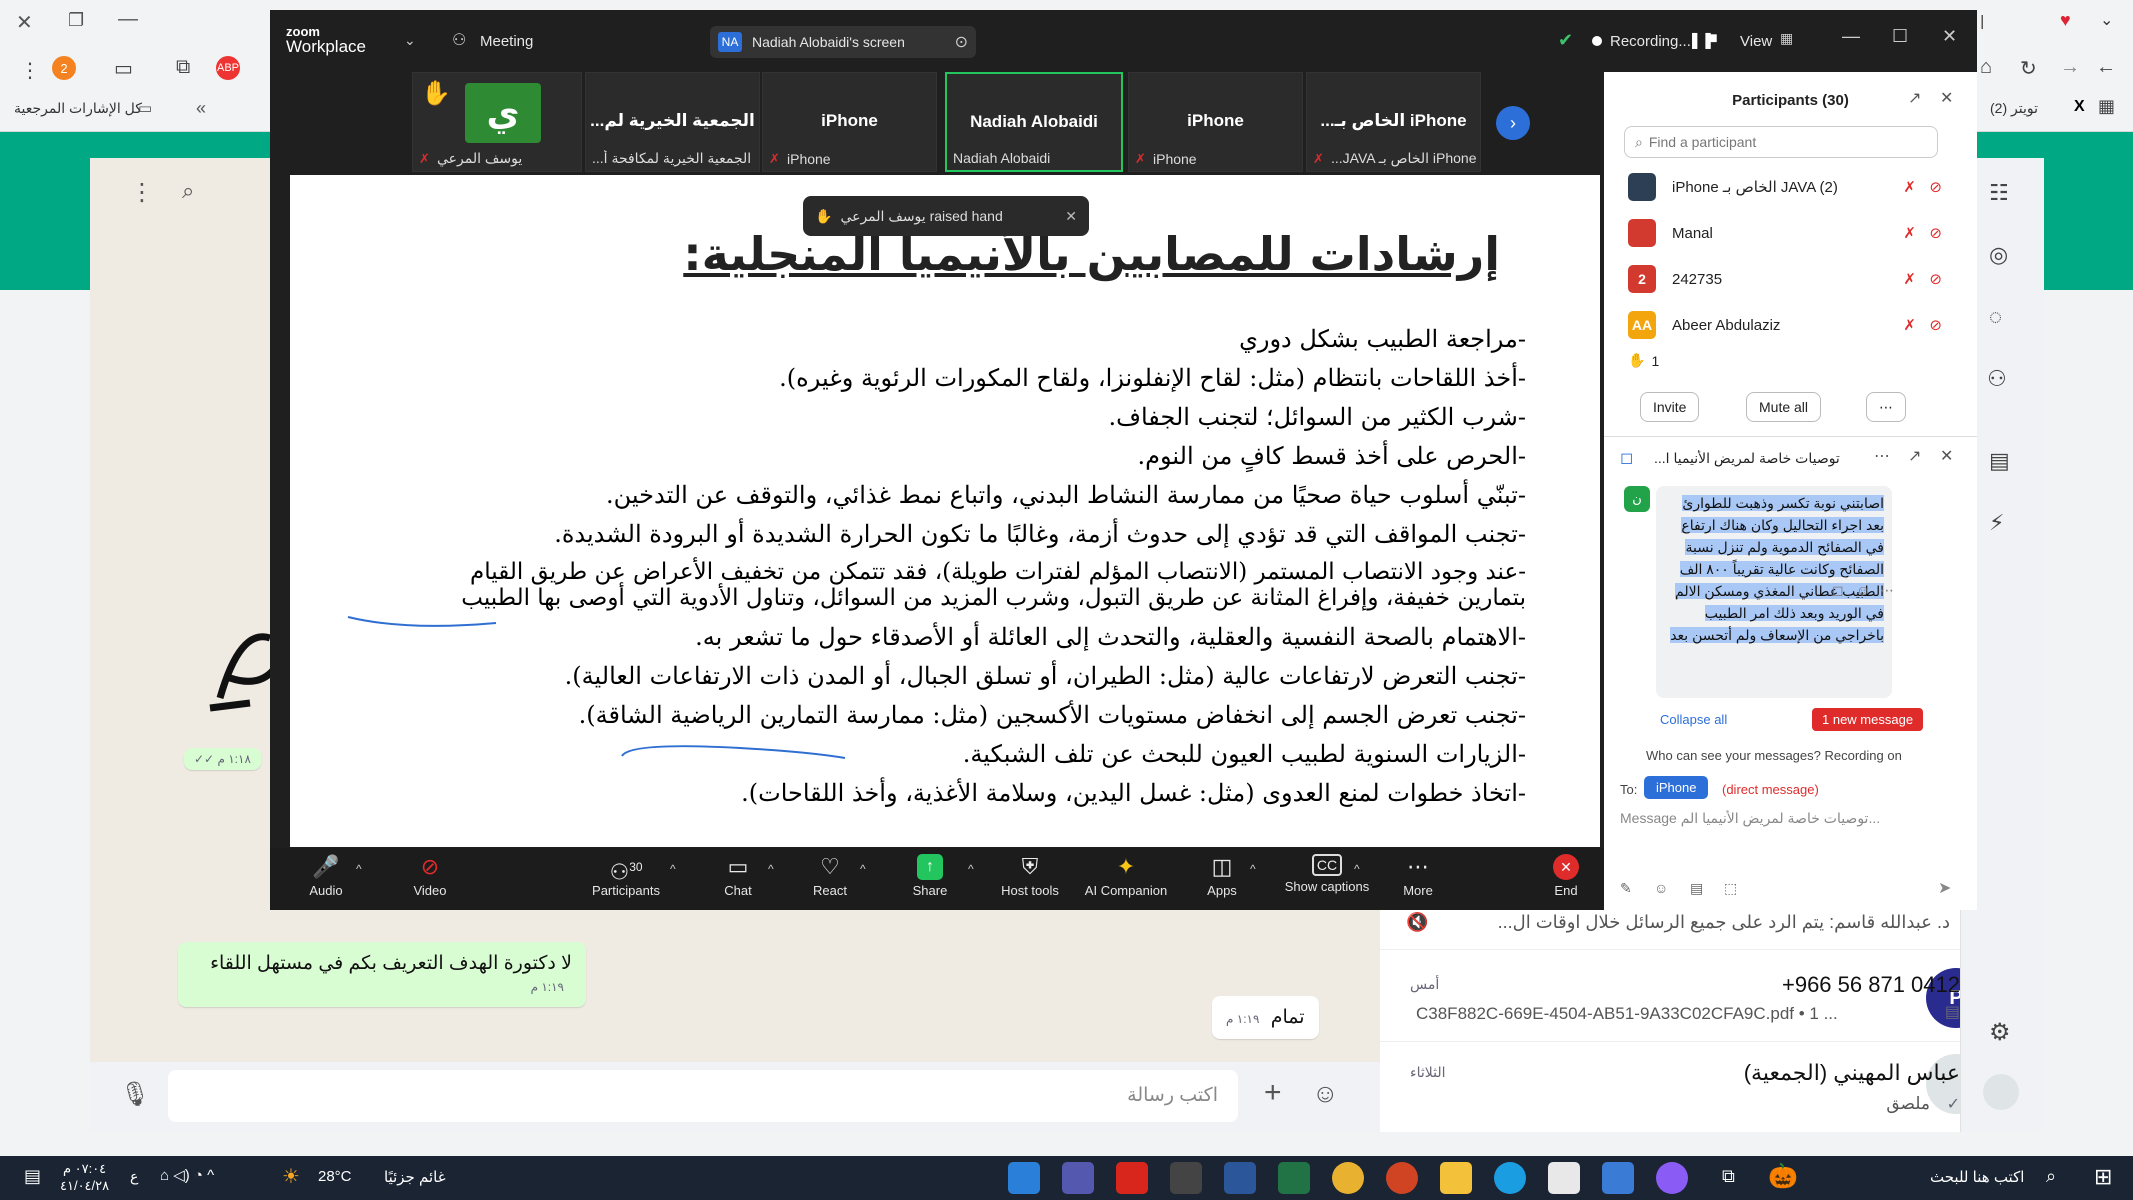 This screenshot has height=1200, width=2133. What do you see at coordinates (1986, 67) in the screenshot?
I see `home-icon: ⌂` at bounding box center [1986, 67].